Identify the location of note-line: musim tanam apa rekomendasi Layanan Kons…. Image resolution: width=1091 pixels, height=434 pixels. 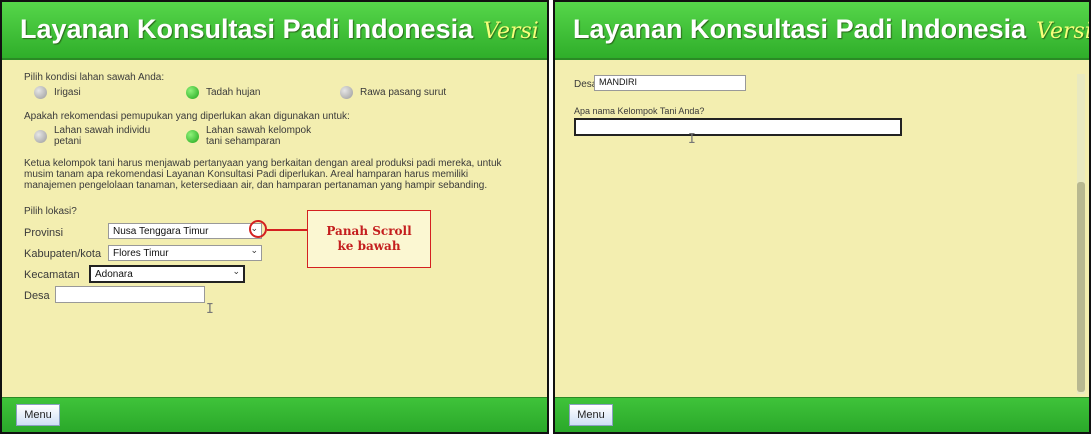
(246, 174).